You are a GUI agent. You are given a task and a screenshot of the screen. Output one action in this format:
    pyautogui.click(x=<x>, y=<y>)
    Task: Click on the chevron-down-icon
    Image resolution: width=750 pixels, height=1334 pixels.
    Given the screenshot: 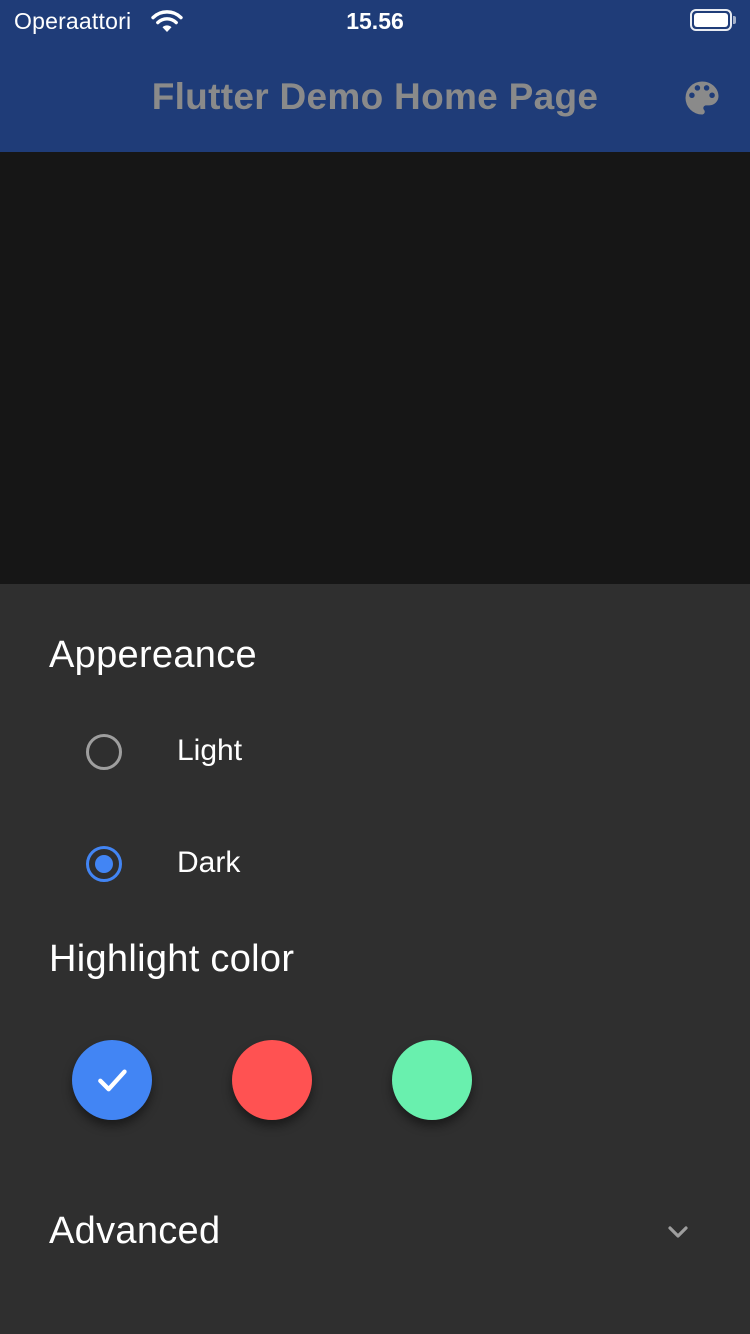 What is the action you would take?
    pyautogui.click(x=678, y=1232)
    